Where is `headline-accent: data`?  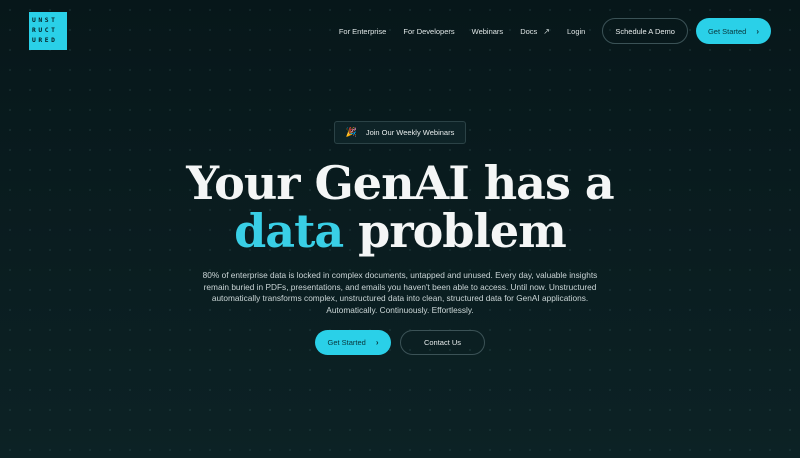 headline-accent: data is located at coordinates (289, 231).